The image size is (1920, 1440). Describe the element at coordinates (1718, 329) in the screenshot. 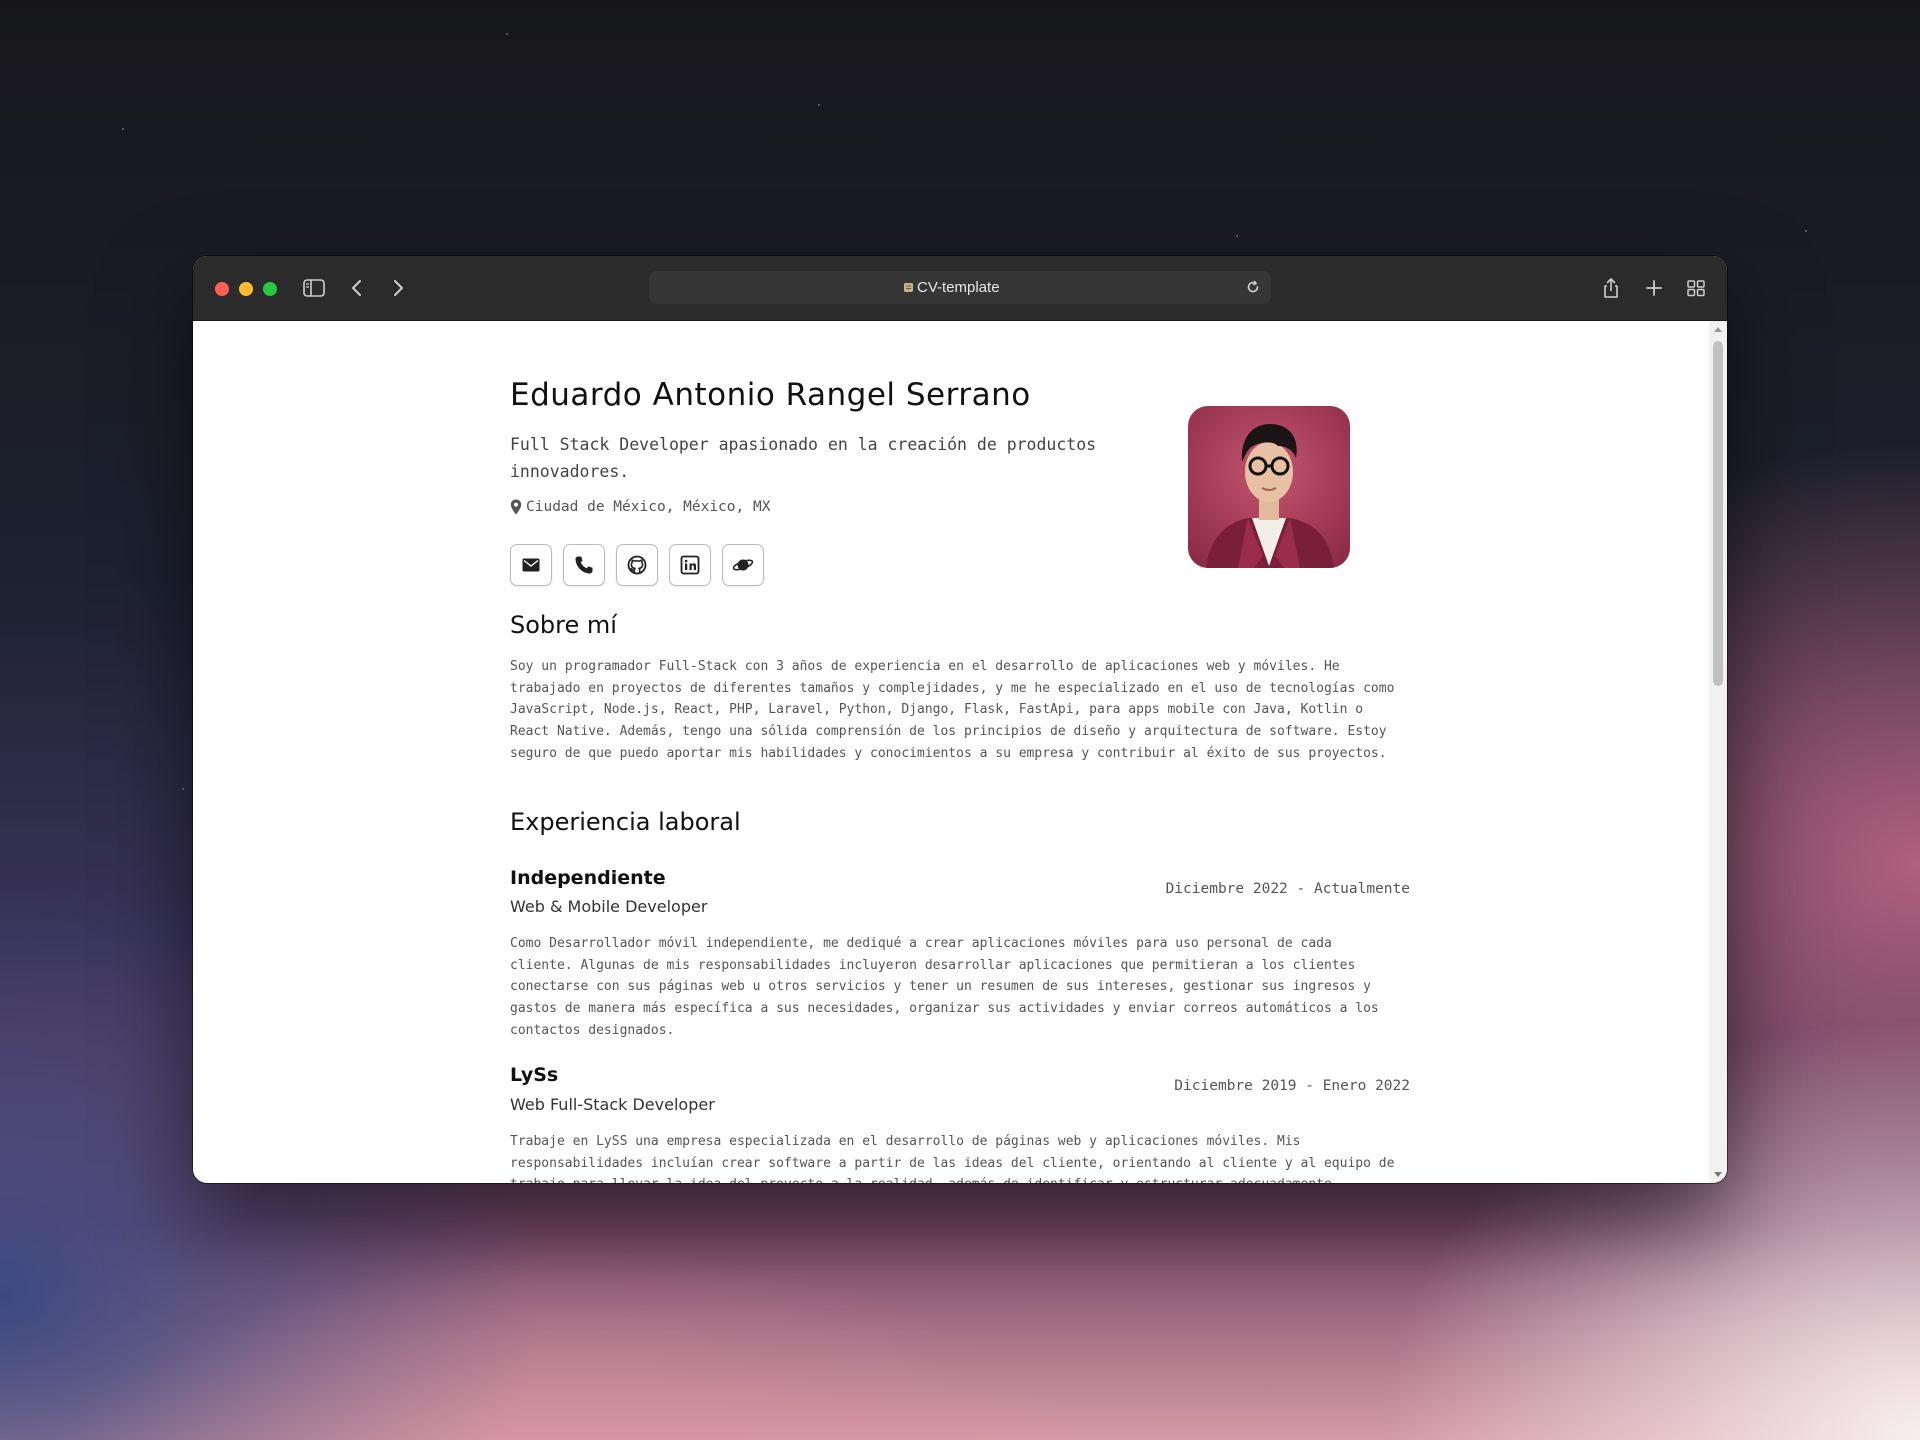

I see `scroll-up-arrow-icon` at that location.